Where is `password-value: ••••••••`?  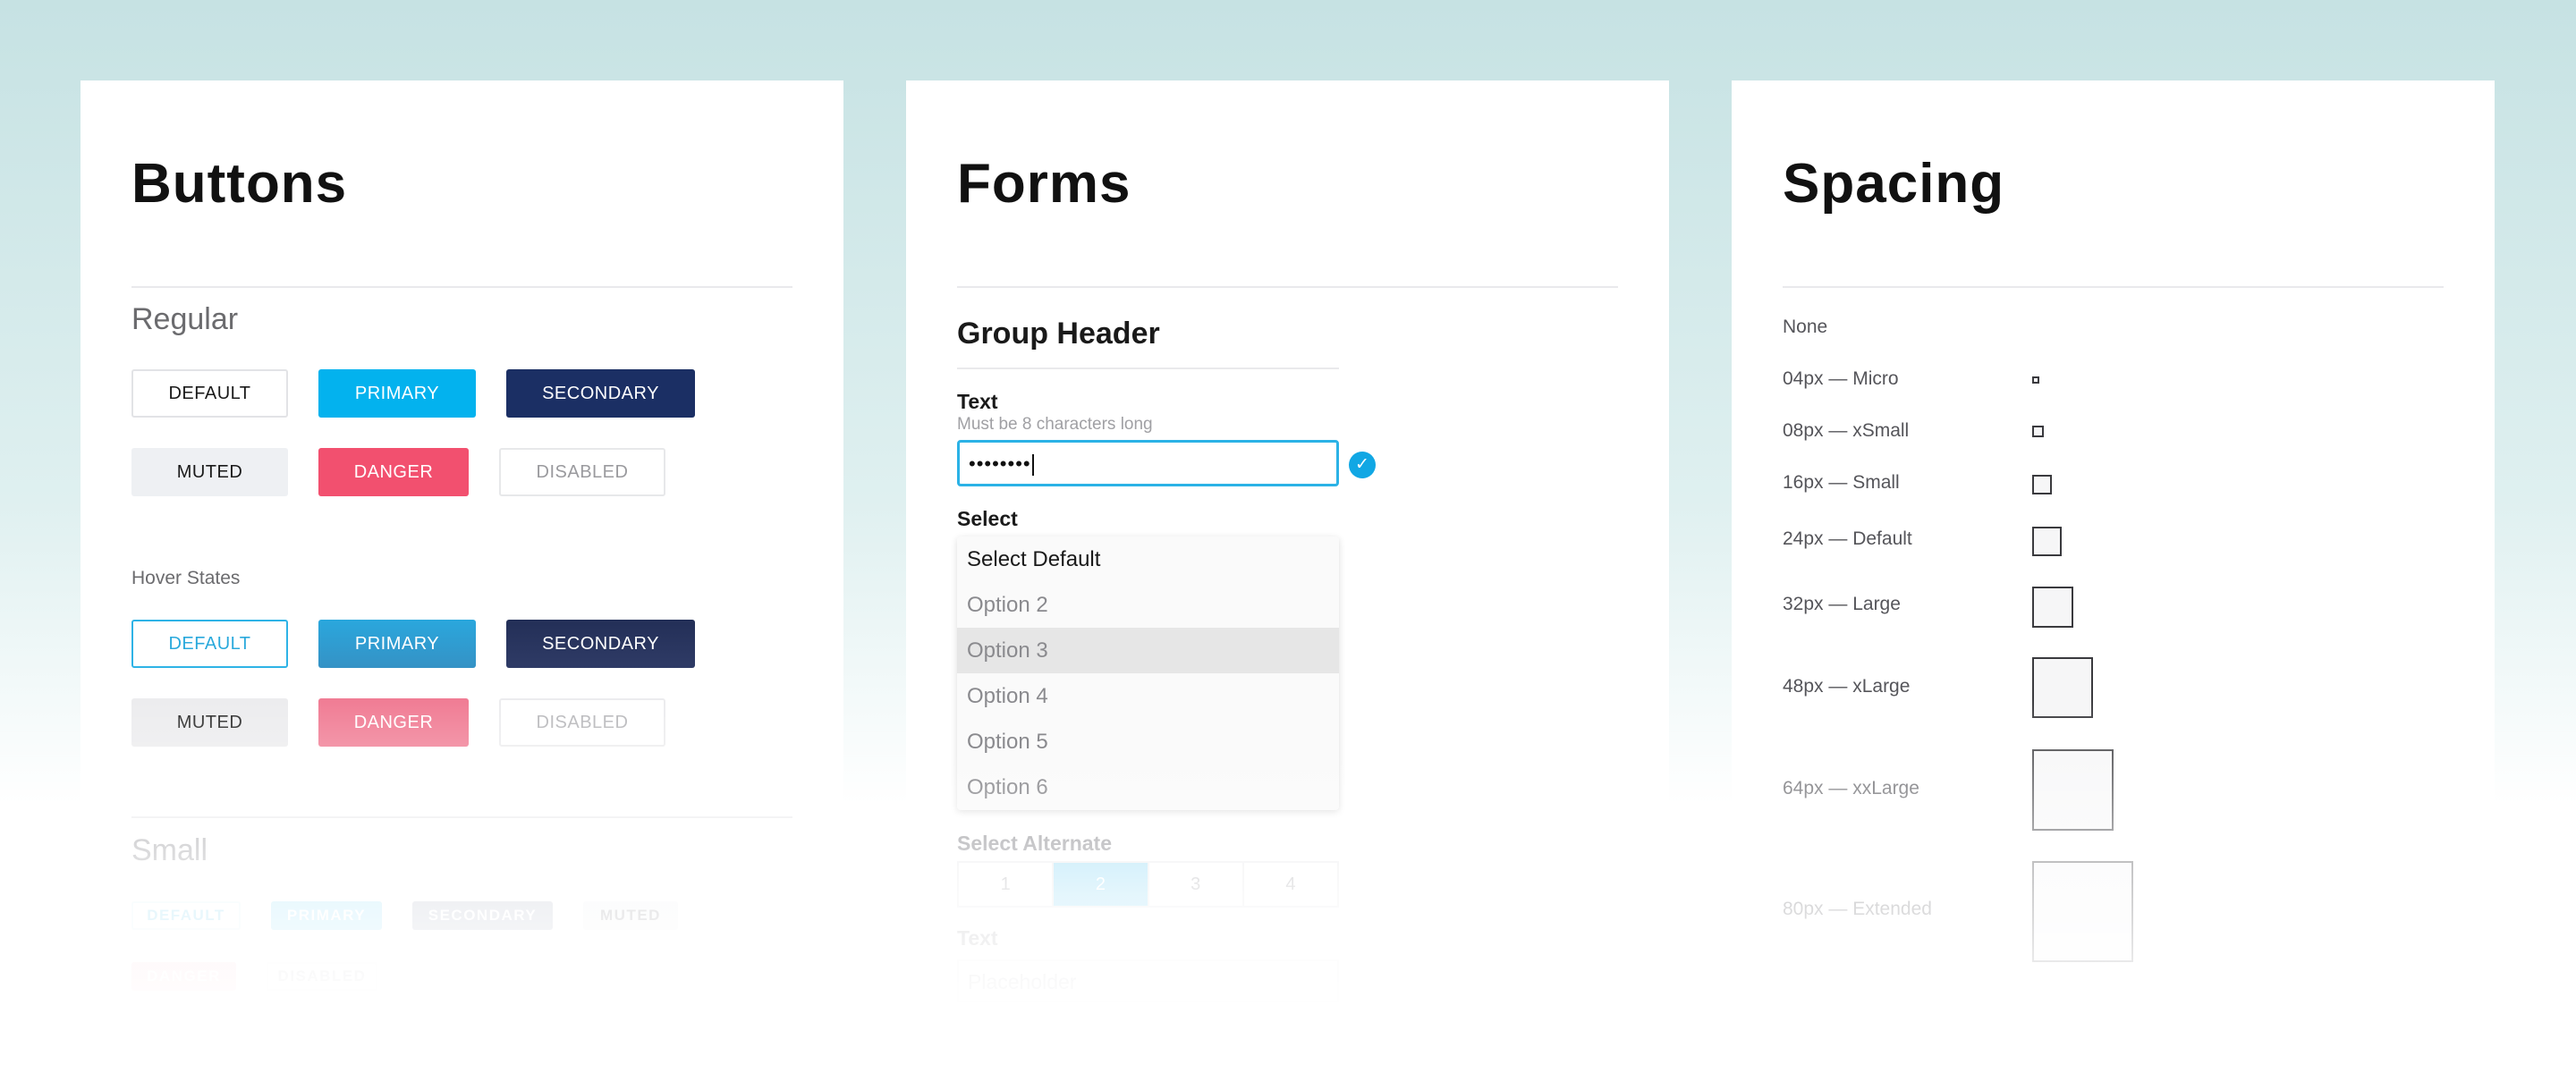 password-value: •••••••• is located at coordinates (1000, 463).